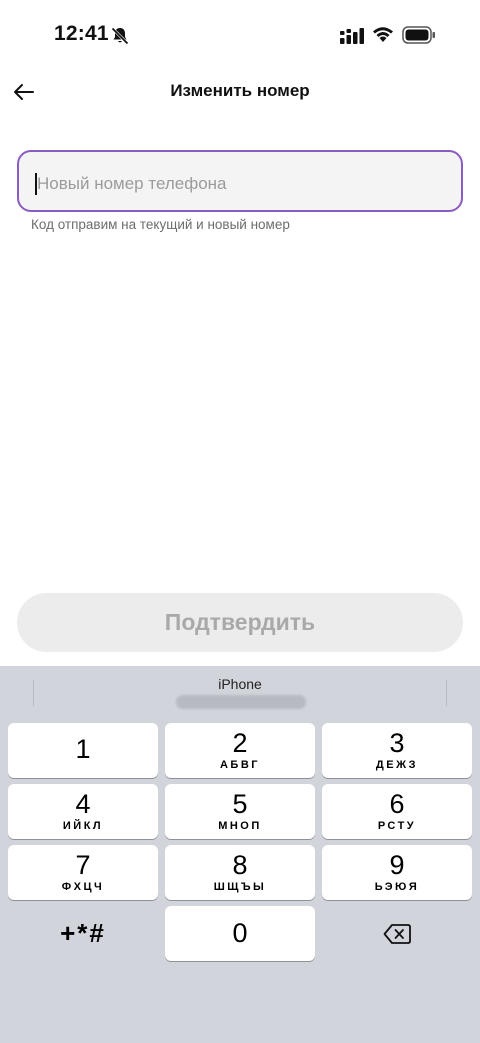 This screenshot has height=1043, width=480. I want to click on symbols-label: +*#, so click(83, 933).